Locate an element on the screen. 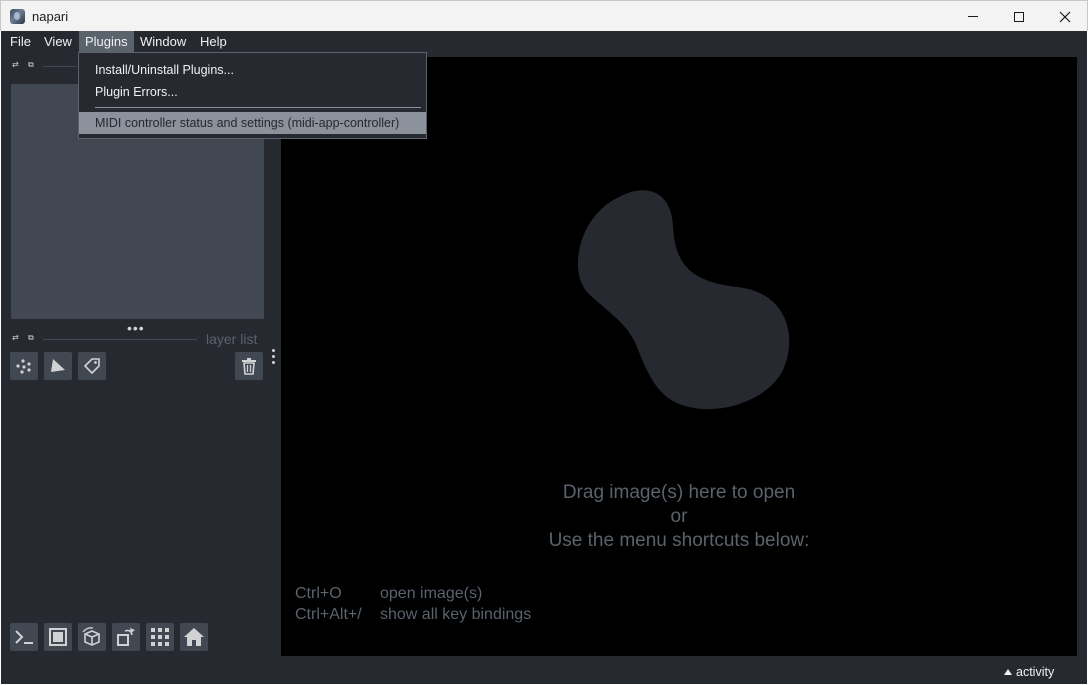 Image resolution: width=1088 pixels, height=685 pixels. layer-list-float-icon: ⇄ is located at coordinates (16, 338).